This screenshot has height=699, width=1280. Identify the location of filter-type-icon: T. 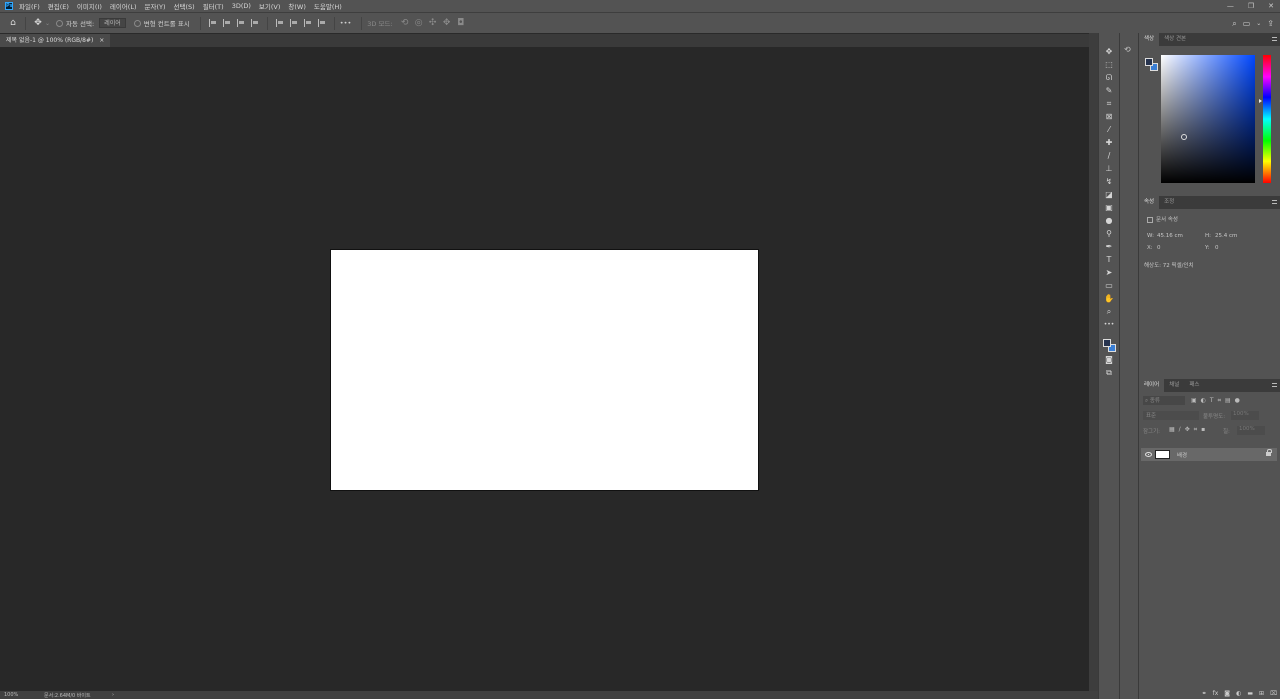
(1212, 401).